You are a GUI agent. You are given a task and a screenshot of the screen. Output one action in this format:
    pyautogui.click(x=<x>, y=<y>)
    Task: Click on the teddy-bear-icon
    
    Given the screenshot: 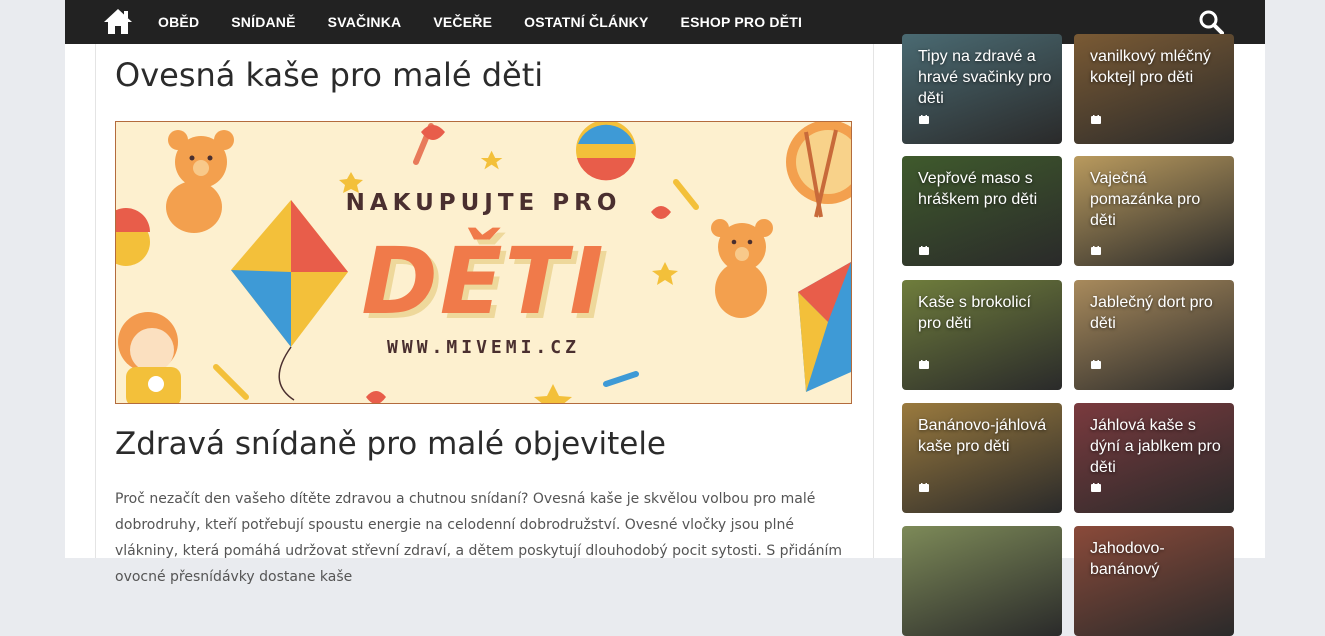 What is the action you would take?
    pyautogui.click(x=200, y=181)
    